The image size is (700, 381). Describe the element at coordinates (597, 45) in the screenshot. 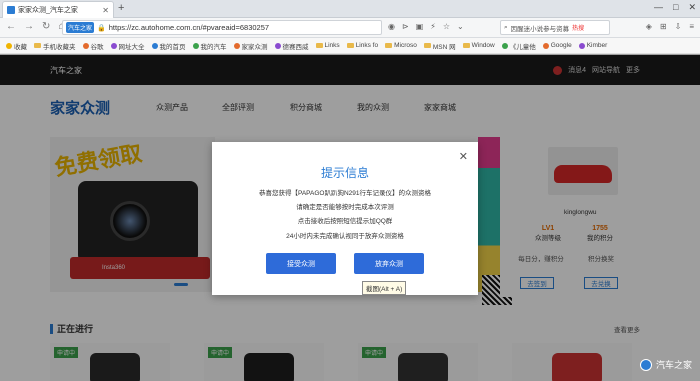

I see `bookmark-label: Kimber` at that location.